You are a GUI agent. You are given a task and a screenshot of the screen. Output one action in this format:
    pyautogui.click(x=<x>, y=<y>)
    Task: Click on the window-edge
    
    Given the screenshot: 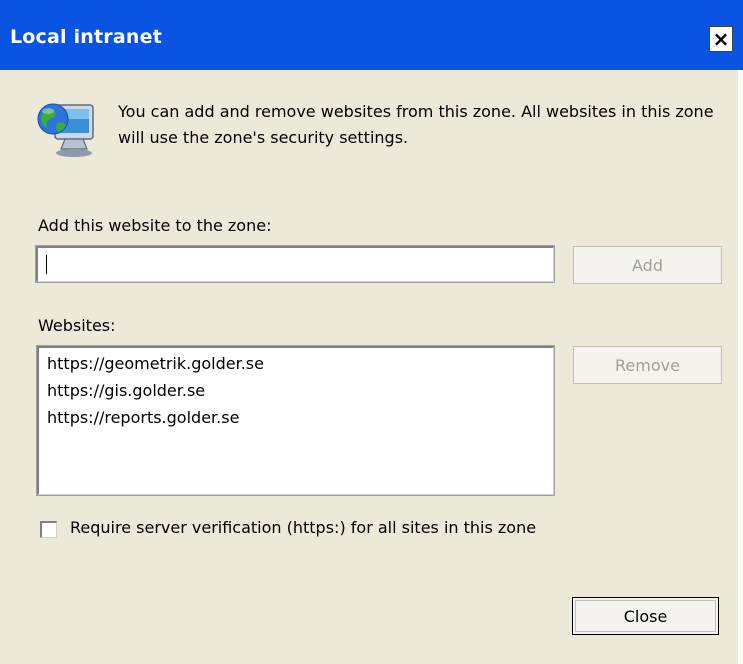 What is the action you would take?
    pyautogui.click(x=740, y=367)
    